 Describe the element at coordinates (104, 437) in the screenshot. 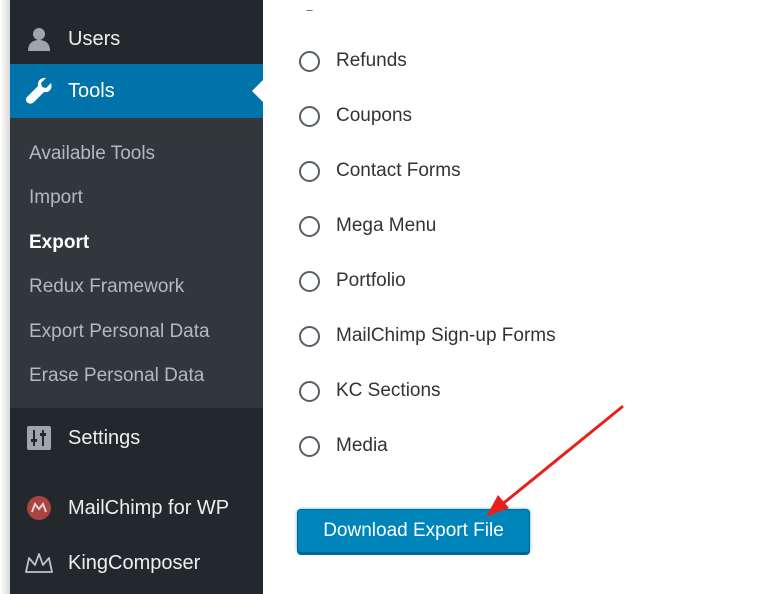

I see `sidebar-item-settings-label: Settings` at that location.